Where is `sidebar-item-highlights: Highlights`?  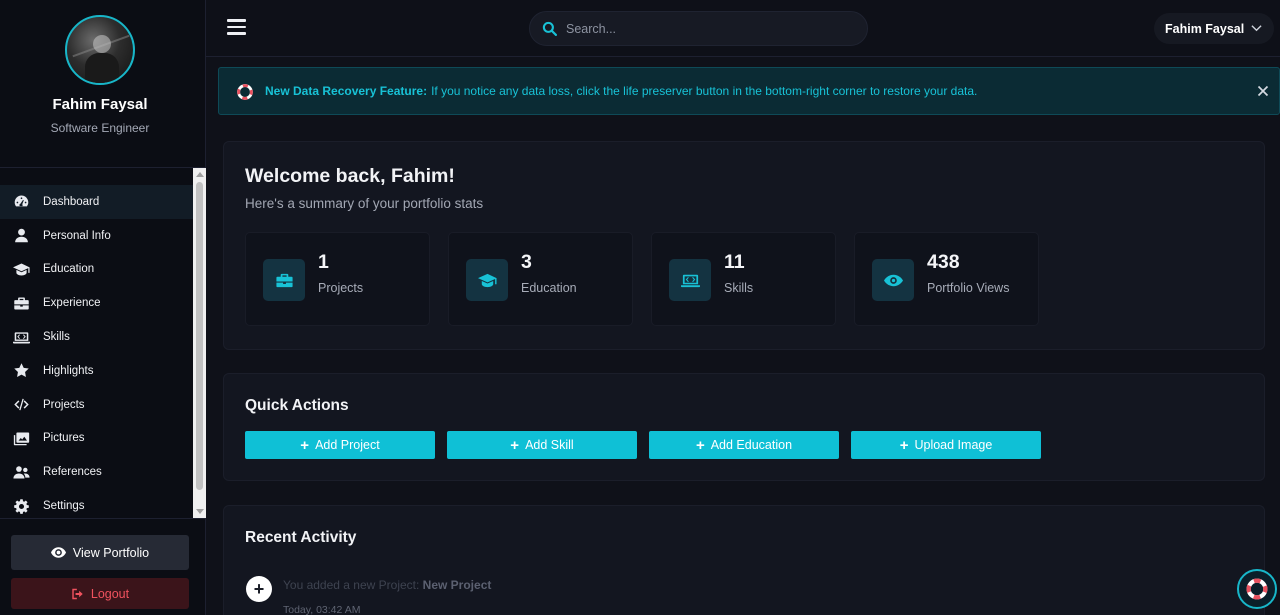
sidebar-item-highlights: Highlights is located at coordinates (96, 371).